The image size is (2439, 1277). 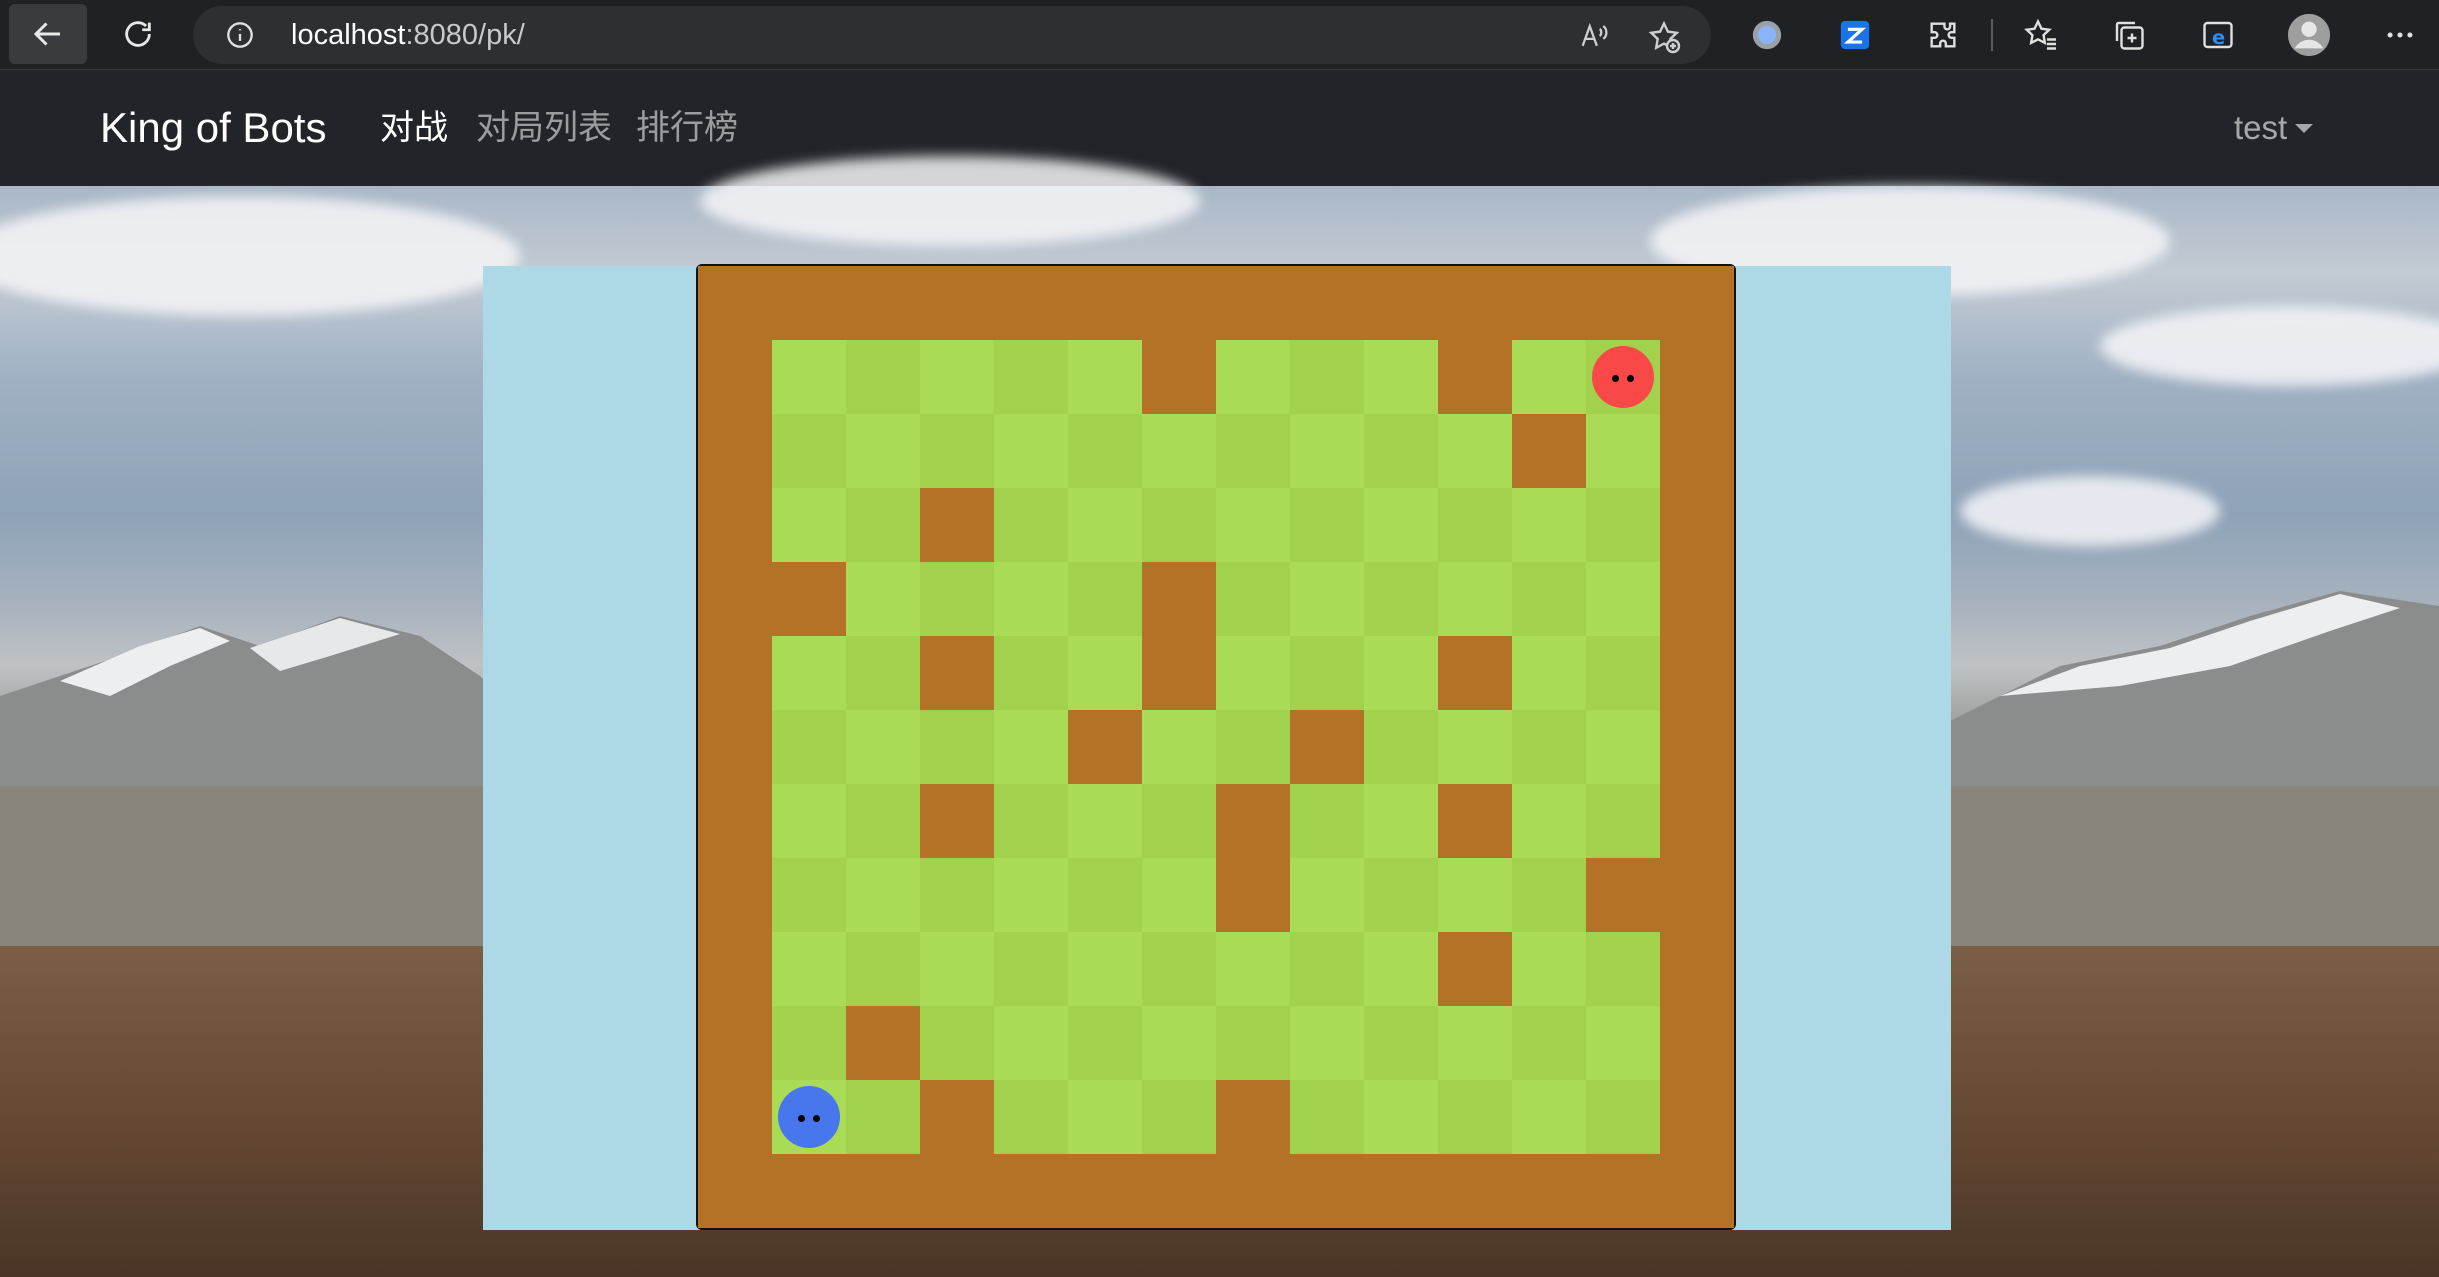 What do you see at coordinates (952, 35) in the screenshot?
I see `address-bar: localhost:8080/pk/` at bounding box center [952, 35].